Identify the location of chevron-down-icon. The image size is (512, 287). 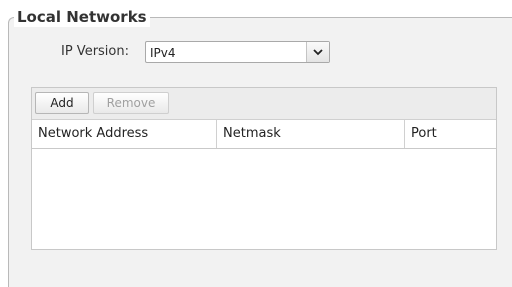
(317, 52).